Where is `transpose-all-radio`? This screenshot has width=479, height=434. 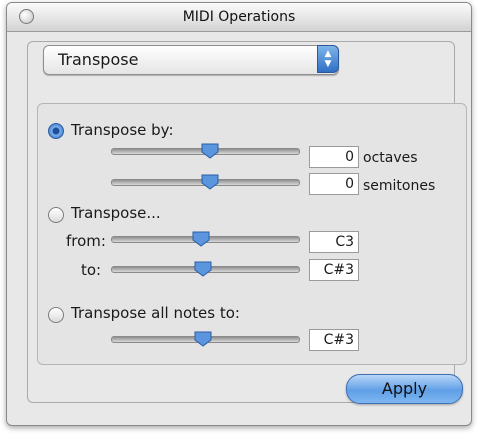
transpose-all-radio is located at coordinates (56, 315).